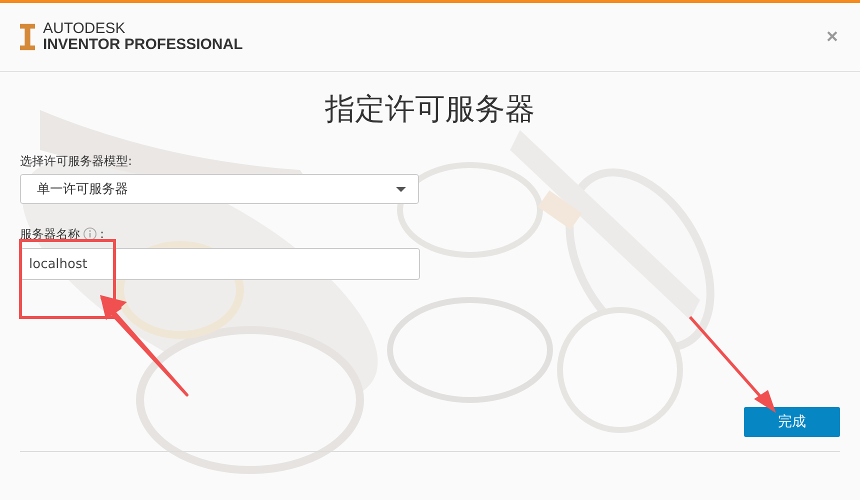 The width and height of the screenshot is (860, 500). I want to click on logo-icon, so click(27, 37).